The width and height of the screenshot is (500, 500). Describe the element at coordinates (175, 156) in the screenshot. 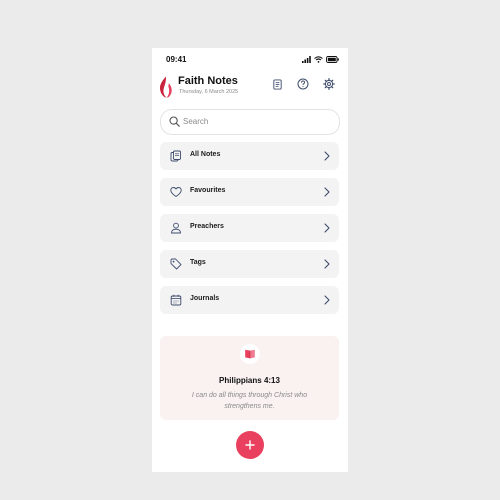

I see `notes-stack-icon` at that location.